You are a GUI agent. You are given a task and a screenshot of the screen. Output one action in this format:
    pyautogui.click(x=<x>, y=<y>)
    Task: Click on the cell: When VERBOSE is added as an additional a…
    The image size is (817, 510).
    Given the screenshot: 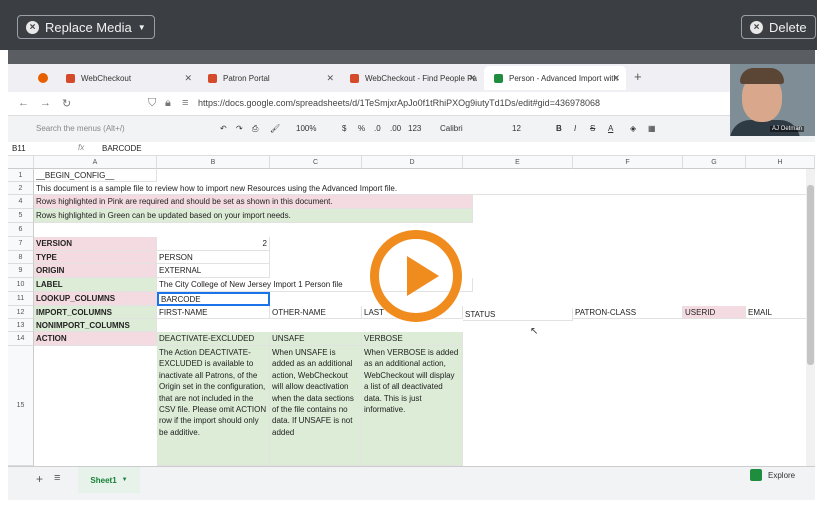 What is the action you would take?
    pyautogui.click(x=412, y=406)
    